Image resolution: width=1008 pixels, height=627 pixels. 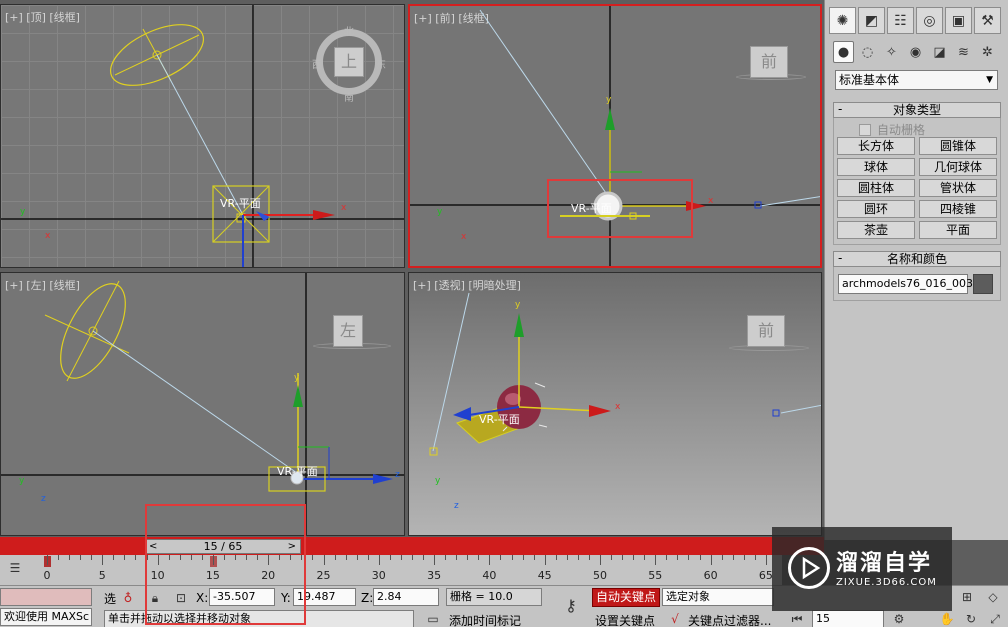 What do you see at coordinates (958, 20) in the screenshot?
I see `display-icon: ▣` at bounding box center [958, 20].